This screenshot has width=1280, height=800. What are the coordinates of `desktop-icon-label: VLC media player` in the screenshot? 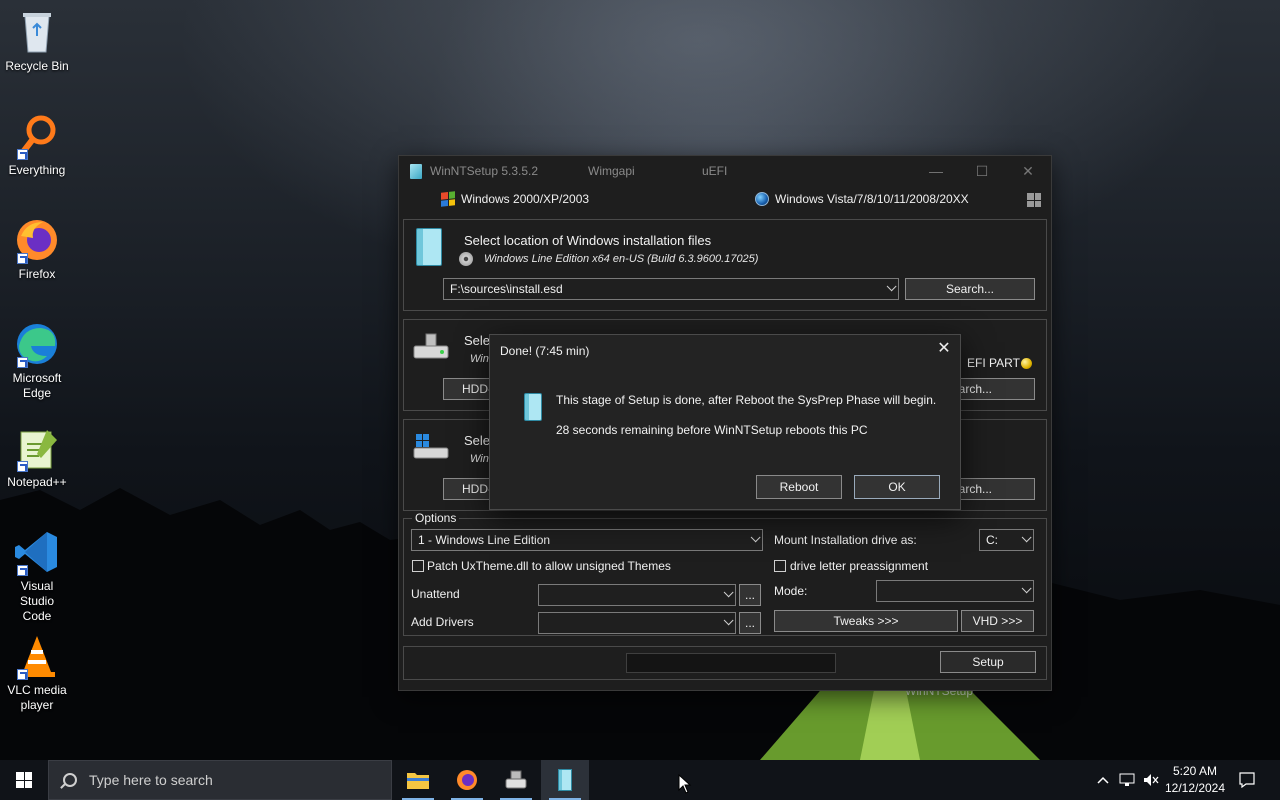 It's located at (37, 697).